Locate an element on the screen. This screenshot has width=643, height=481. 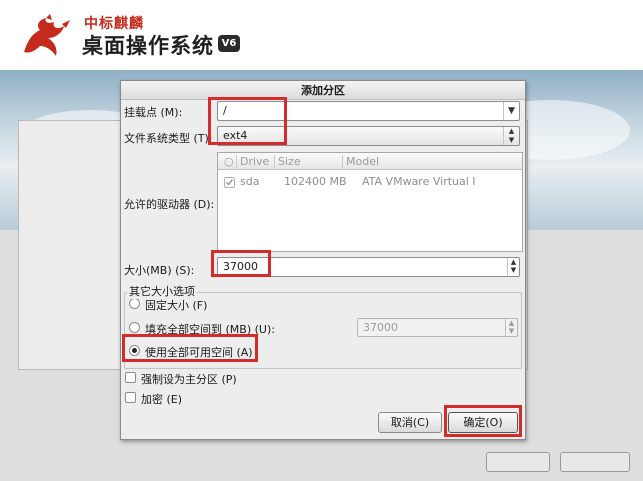
chevron-down-icon: ▼ is located at coordinates (511, 111).